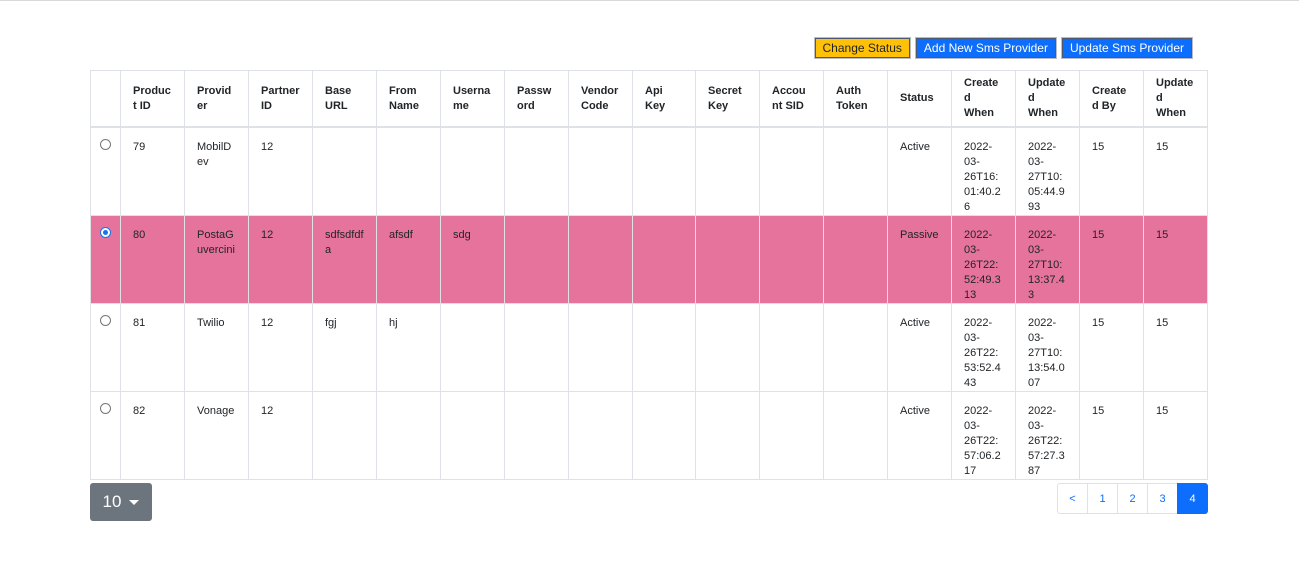 This screenshot has width=1299, height=563. What do you see at coordinates (1111, 99) in the screenshot?
I see `column-header: Created By` at bounding box center [1111, 99].